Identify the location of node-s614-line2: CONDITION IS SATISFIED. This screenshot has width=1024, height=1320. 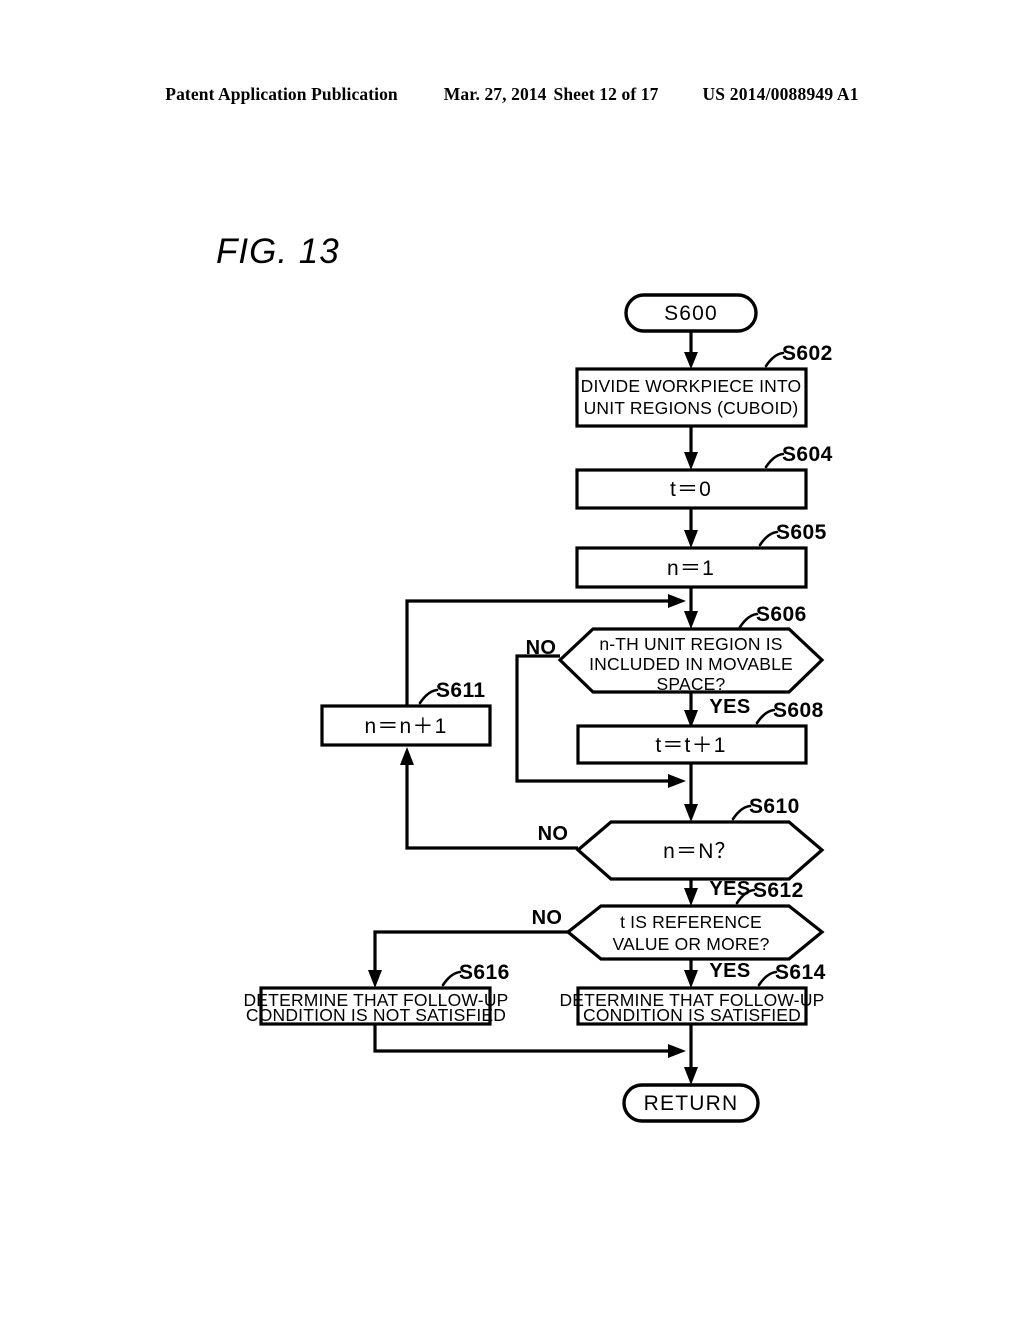
(692, 1015).